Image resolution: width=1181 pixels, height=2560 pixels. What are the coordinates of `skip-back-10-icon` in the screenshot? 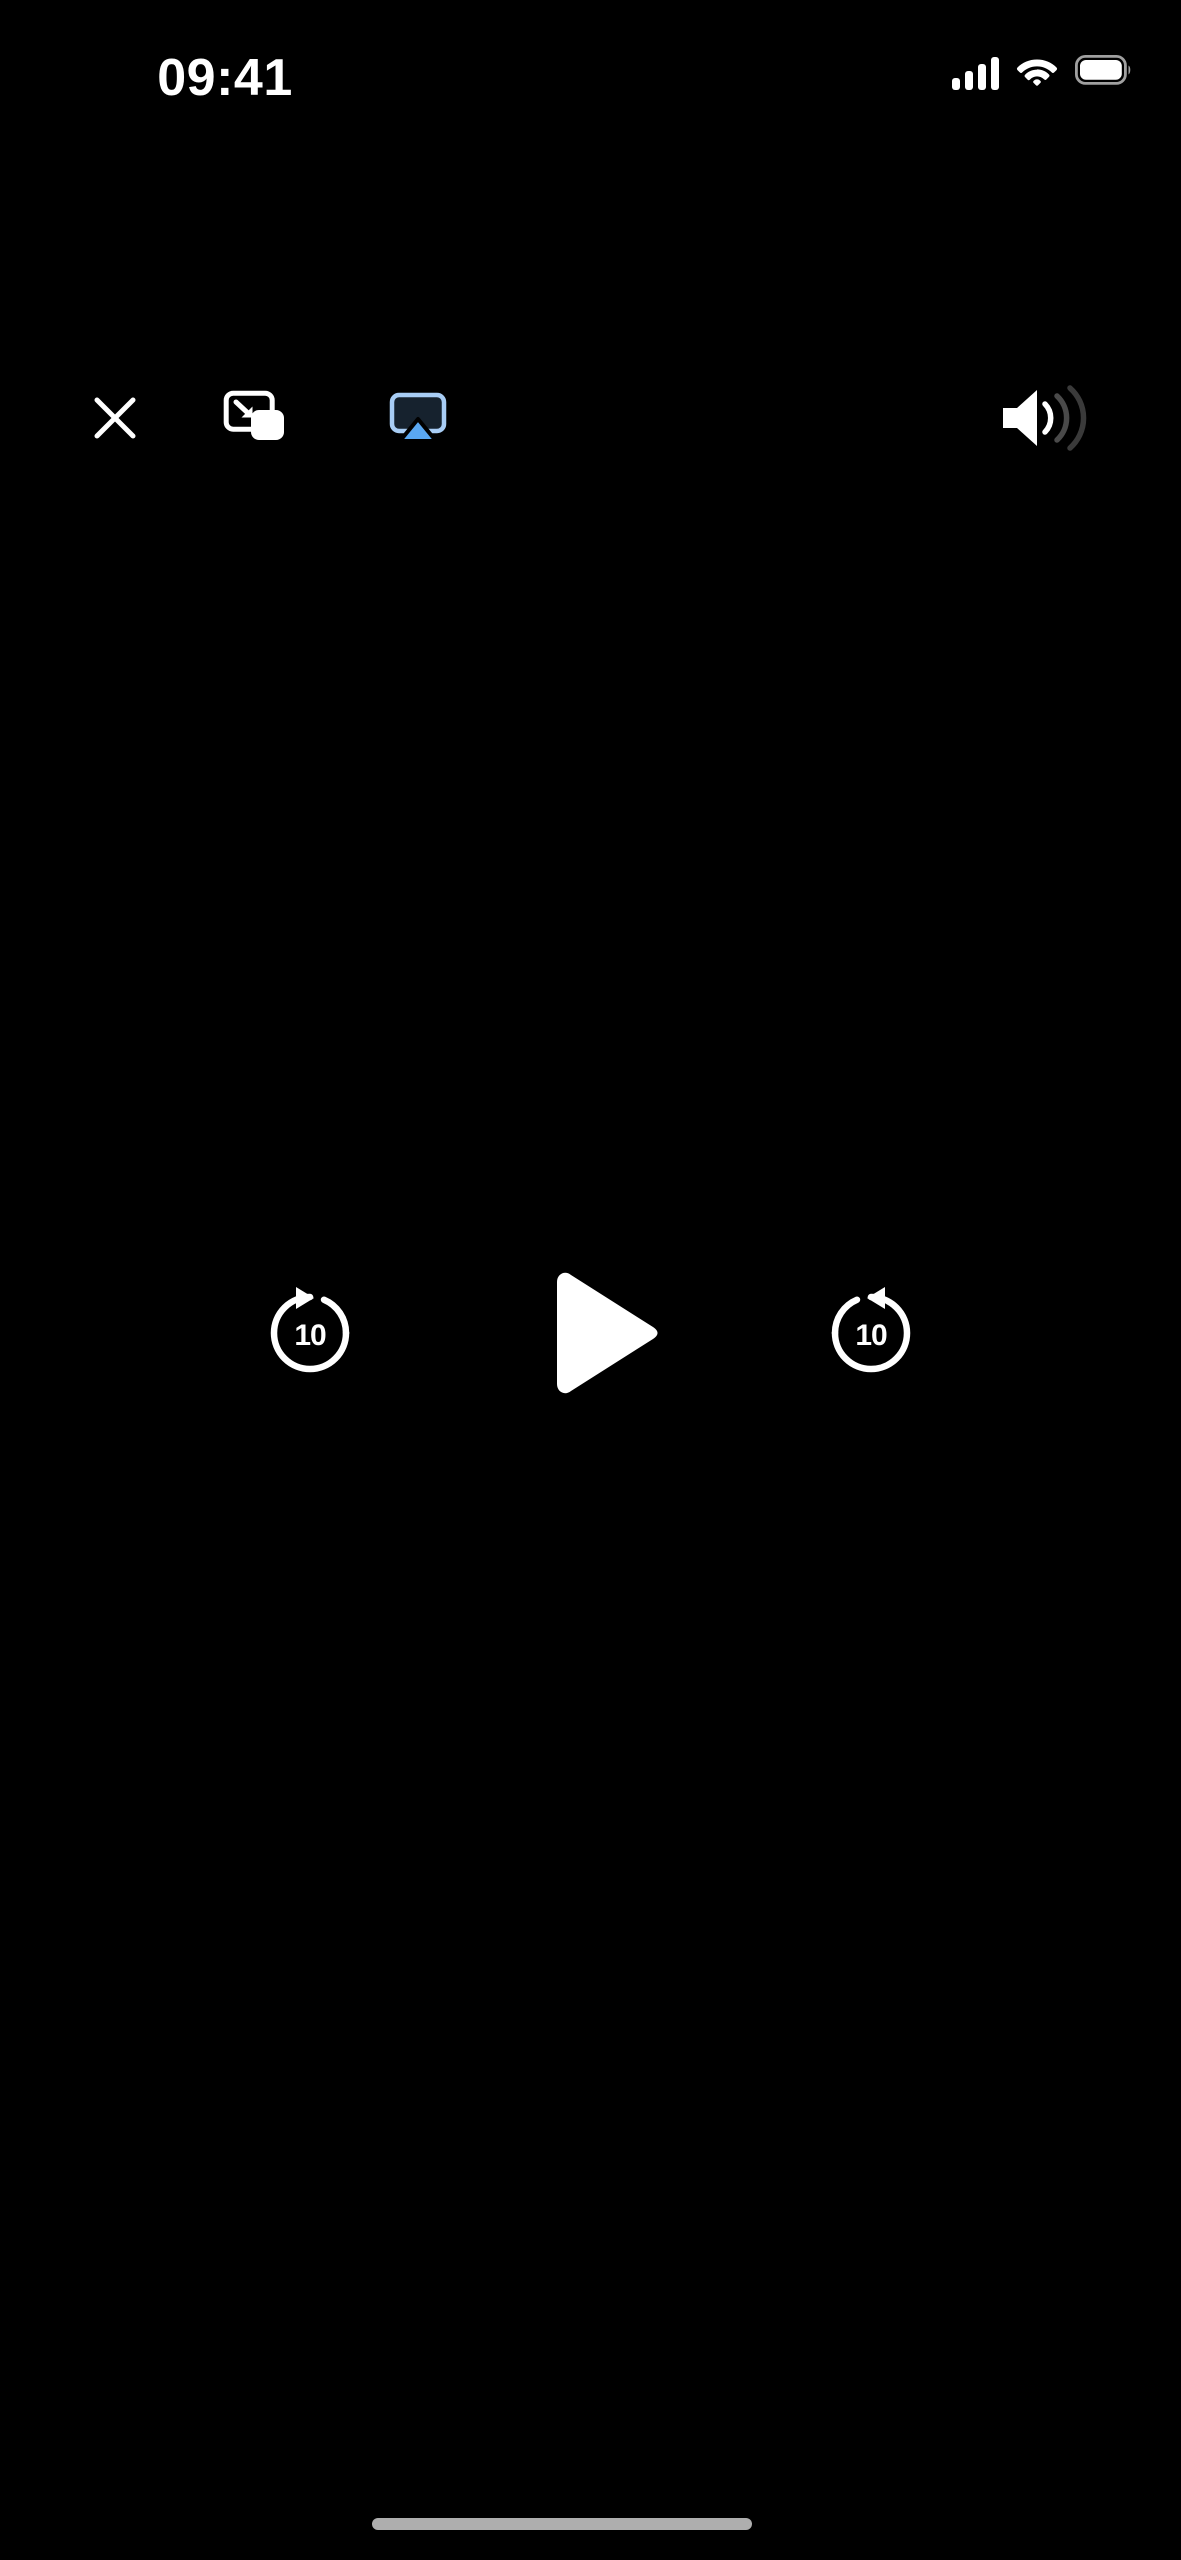 It's located at (310, 1335).